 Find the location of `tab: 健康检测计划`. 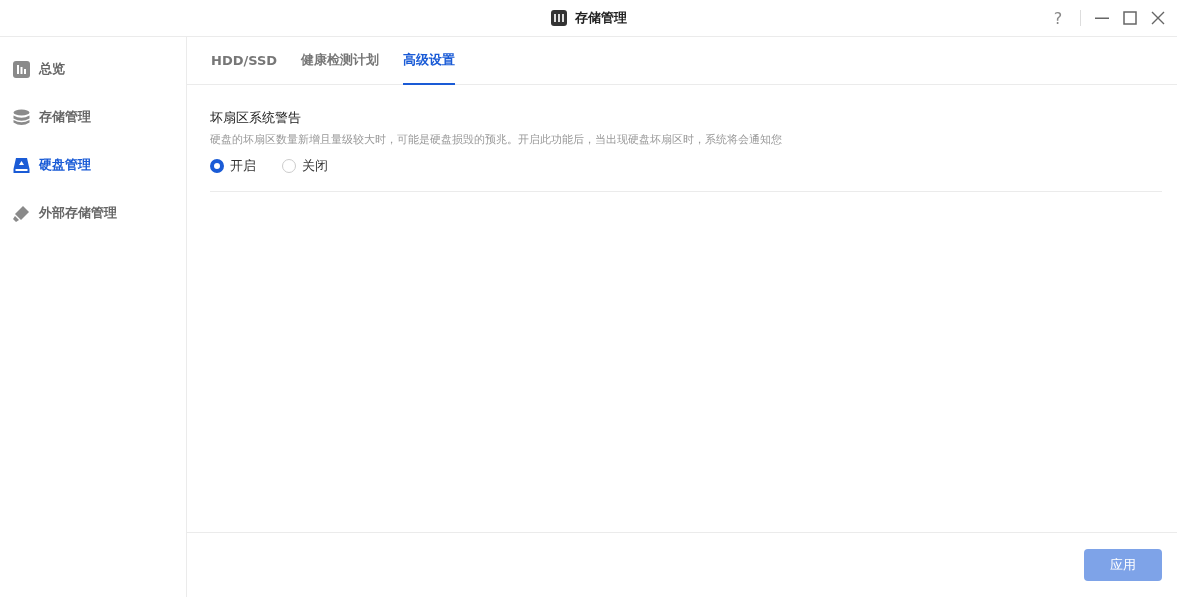

tab: 健康检测计划 is located at coordinates (340, 61).